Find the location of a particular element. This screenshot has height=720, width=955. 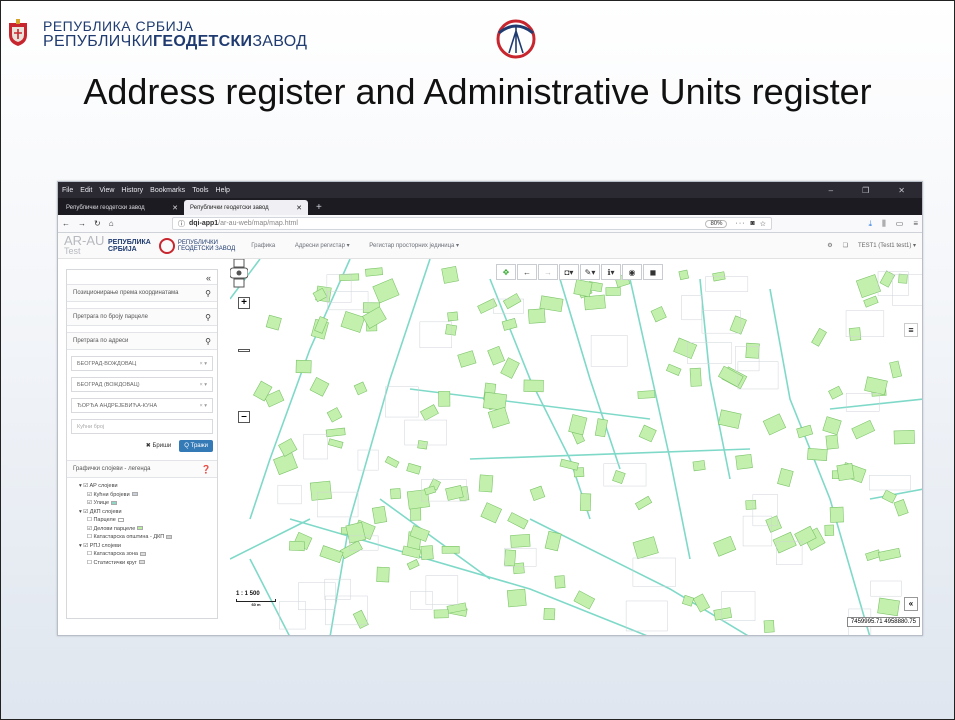

settlement-select: БЕОГРАД (ВОЖДОВАЦ) × ▾ is located at coordinates (142, 384).